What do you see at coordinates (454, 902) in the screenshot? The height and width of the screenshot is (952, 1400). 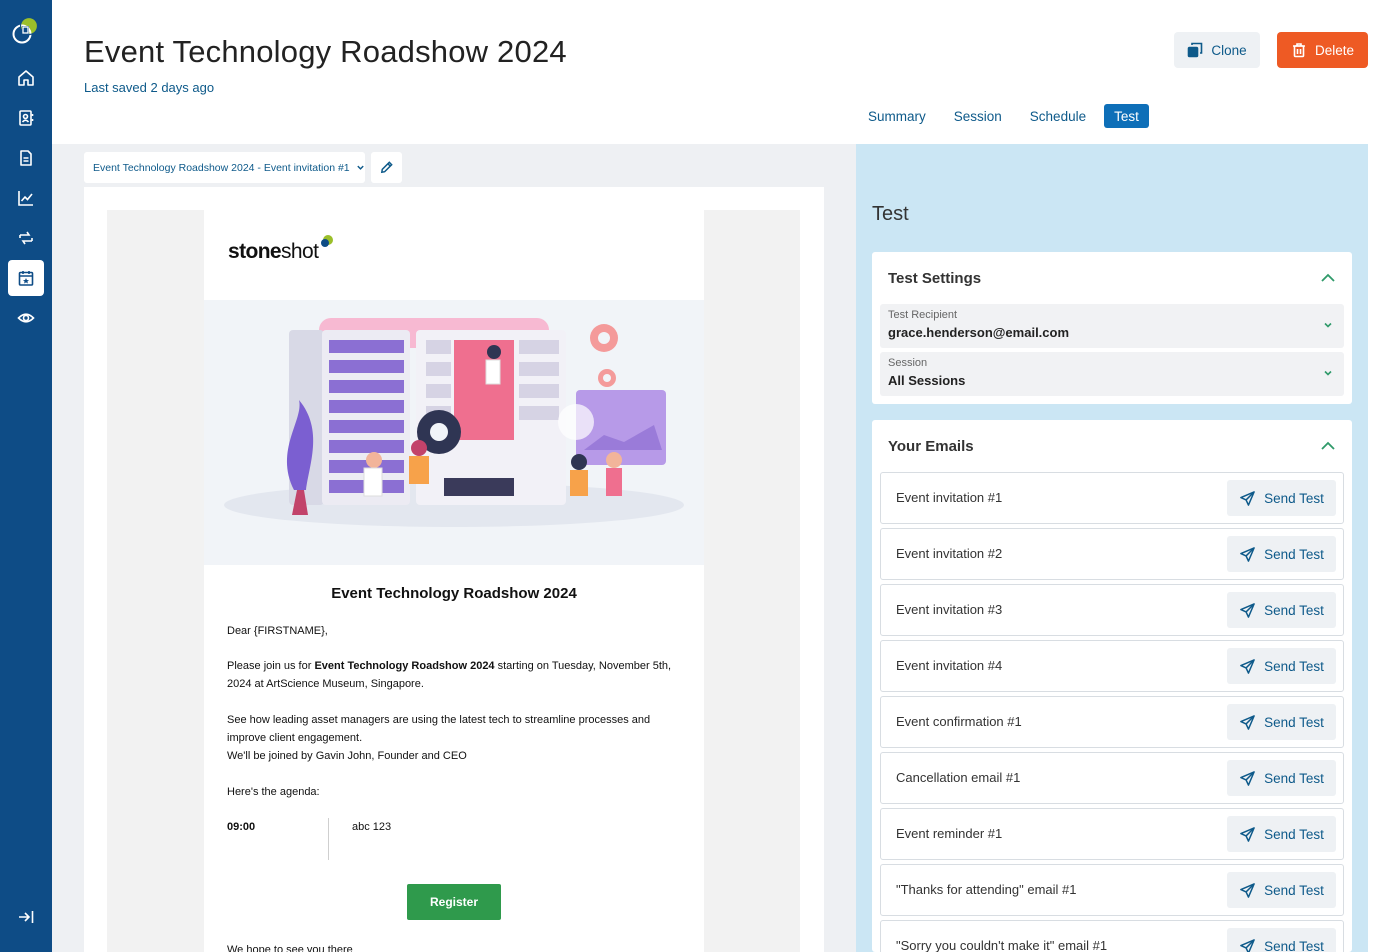 I see `register-button: Register` at bounding box center [454, 902].